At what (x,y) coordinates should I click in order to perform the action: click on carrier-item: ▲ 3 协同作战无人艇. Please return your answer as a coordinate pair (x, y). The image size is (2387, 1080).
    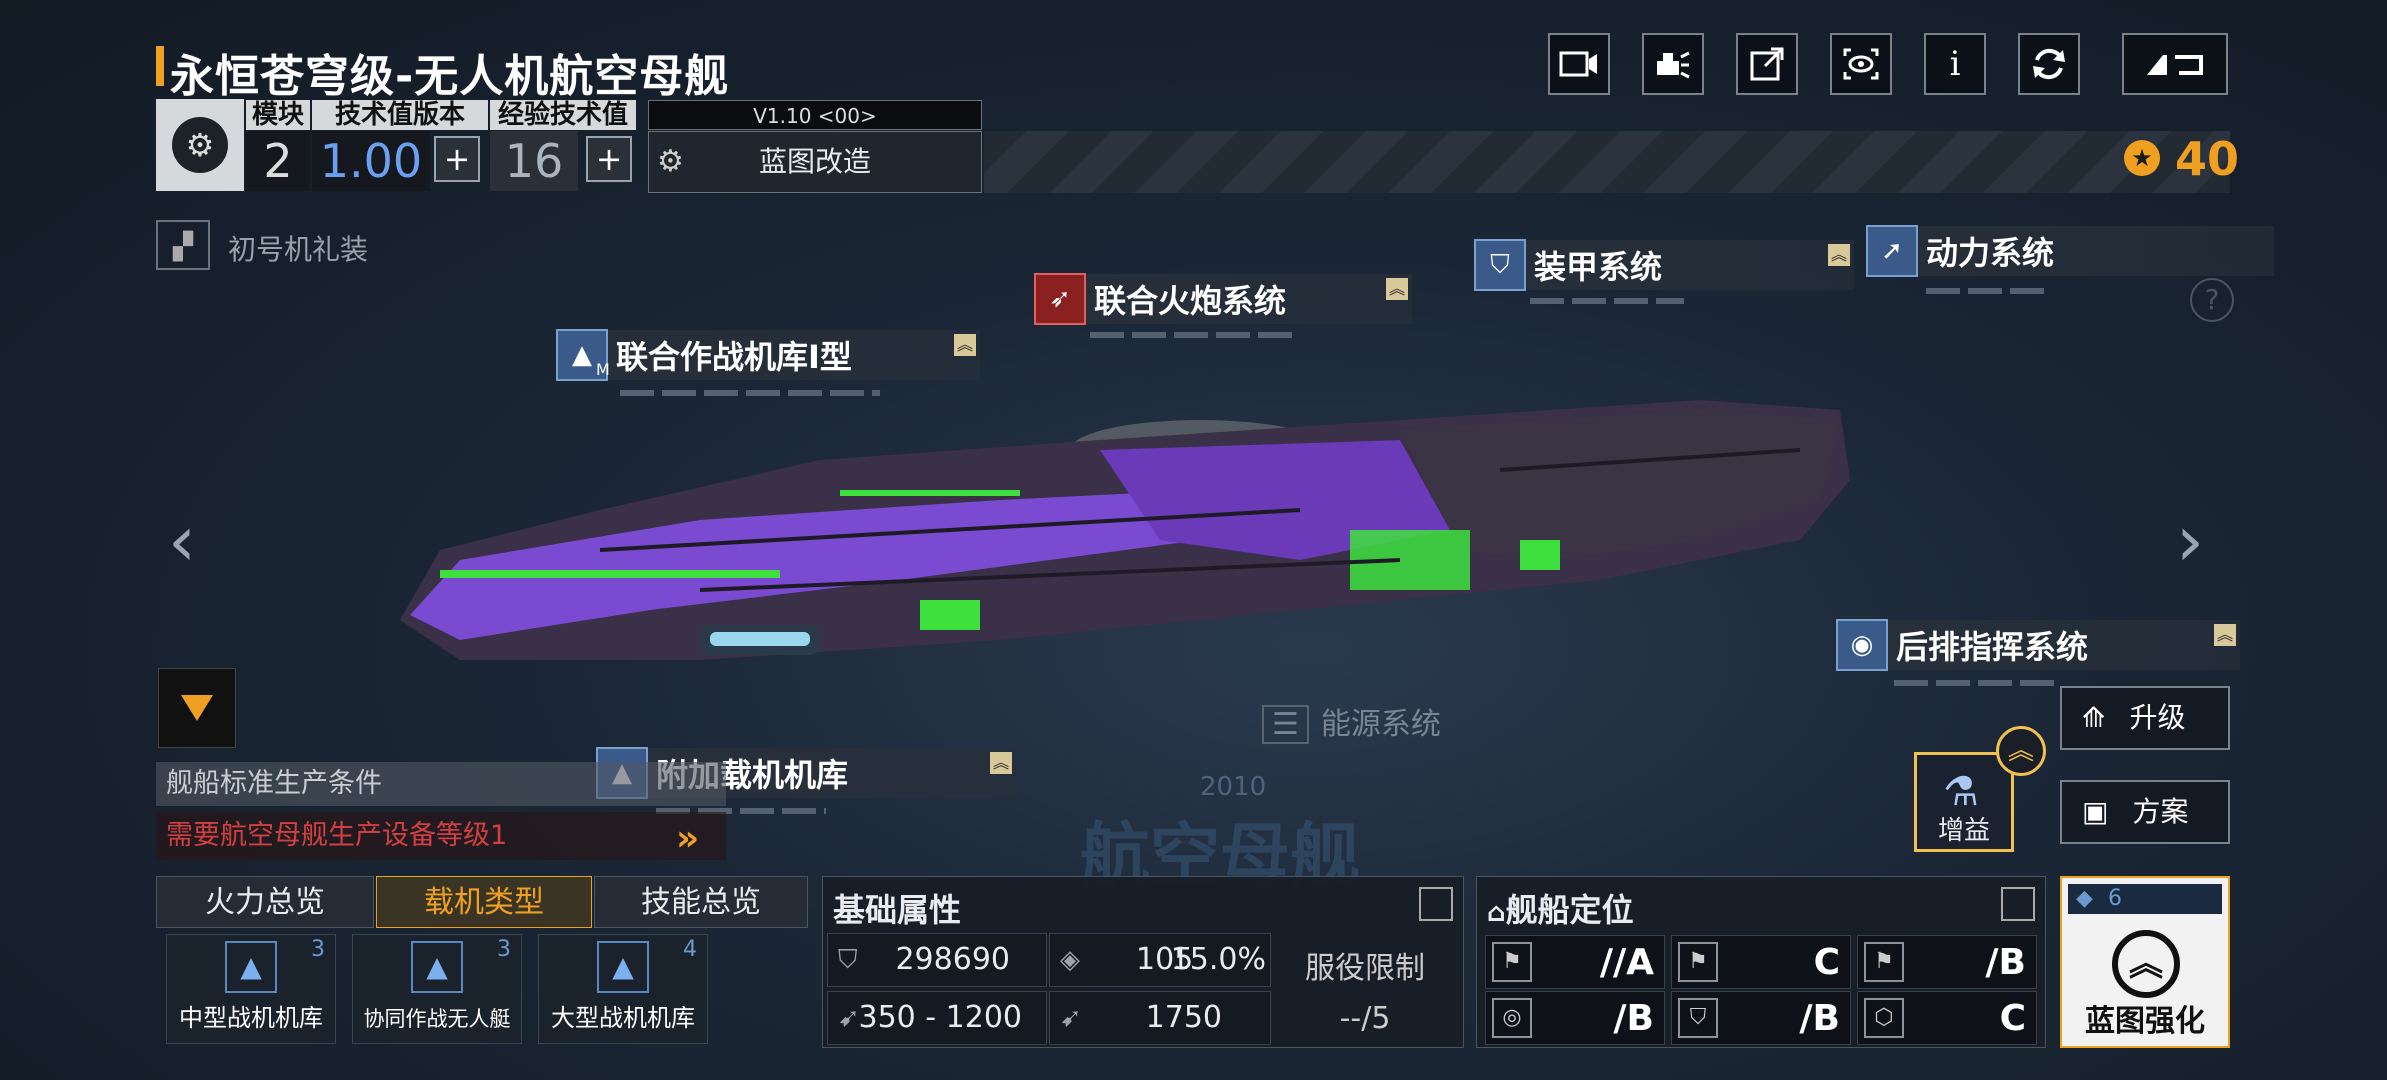
    Looking at the image, I should click on (437, 989).